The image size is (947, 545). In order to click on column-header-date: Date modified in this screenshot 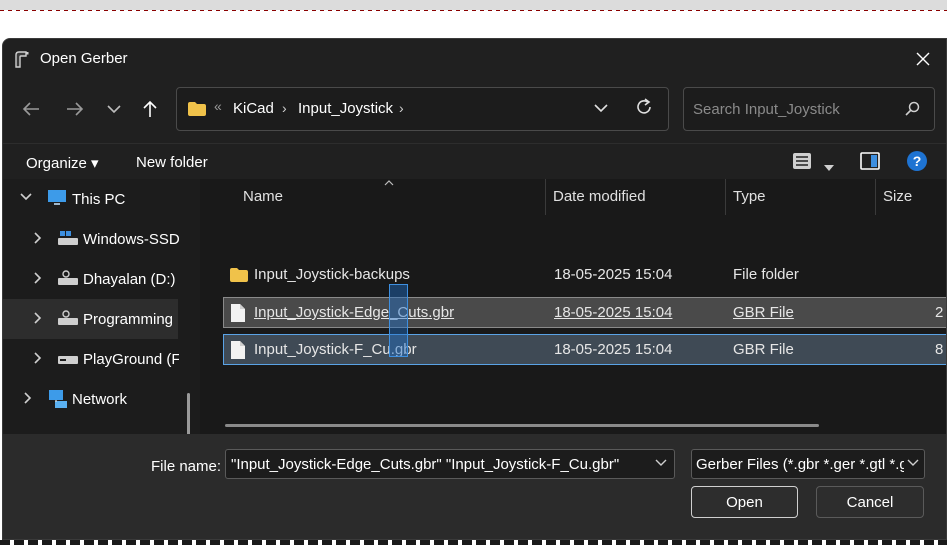, I will do `click(635, 197)`.